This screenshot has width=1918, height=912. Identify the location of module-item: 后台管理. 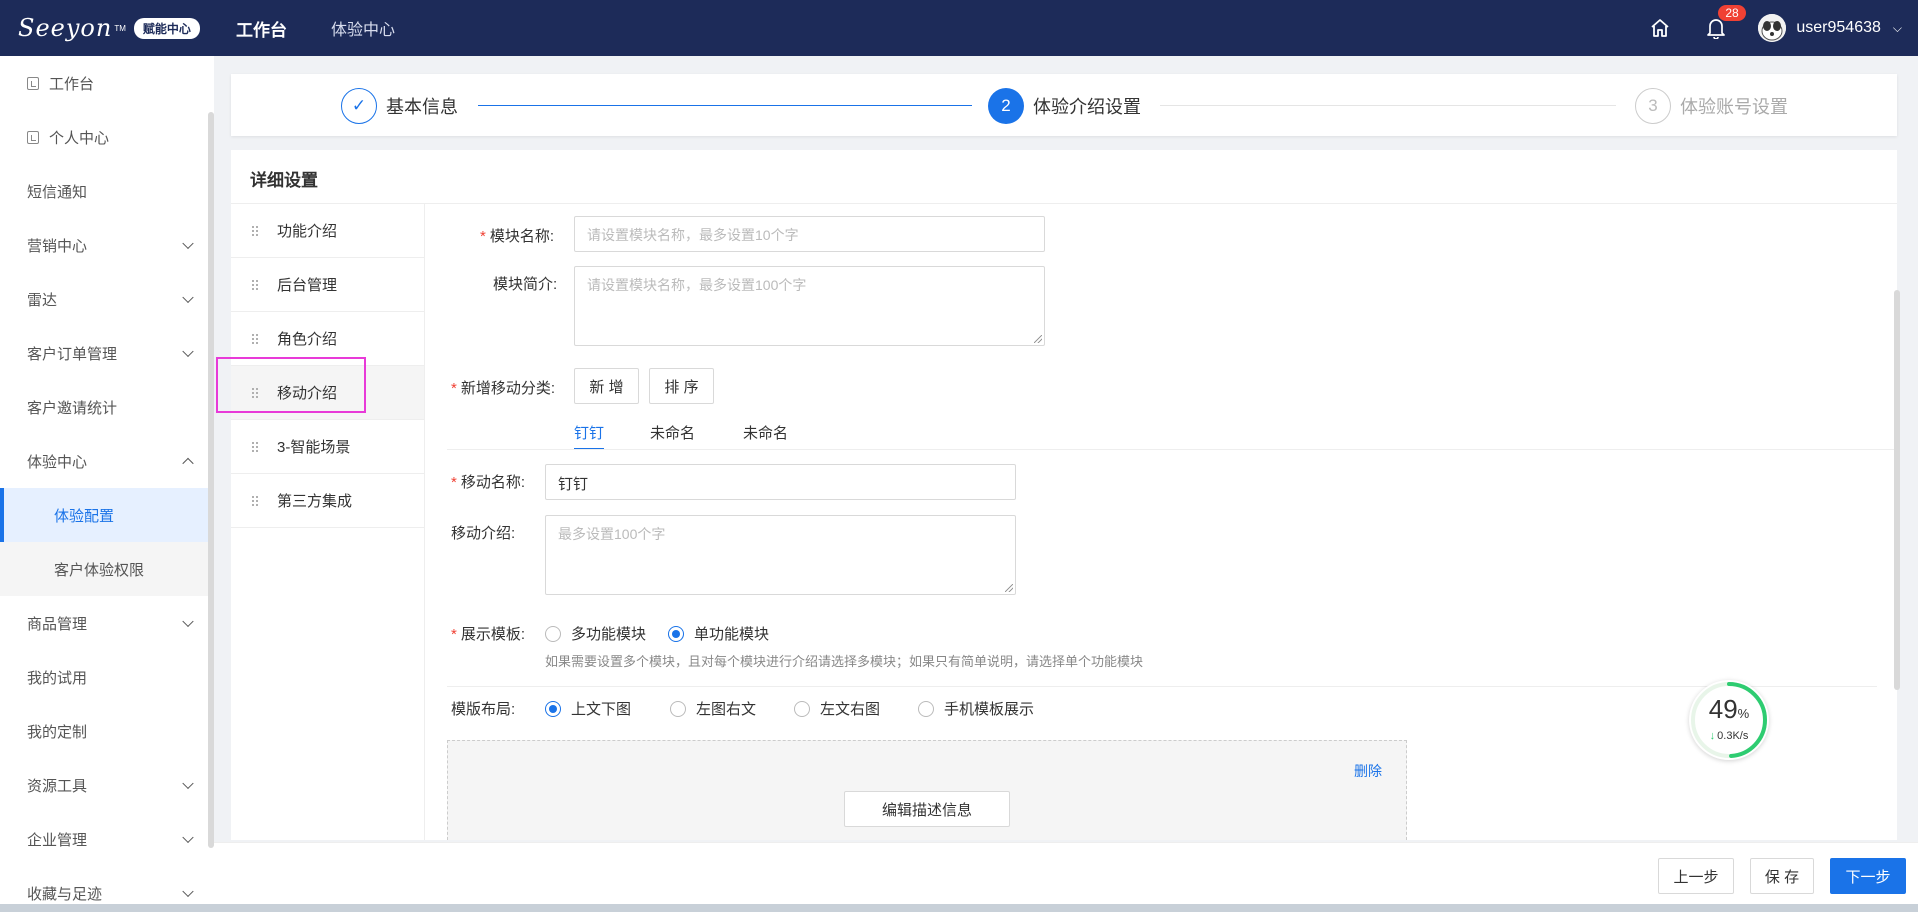
(327, 285).